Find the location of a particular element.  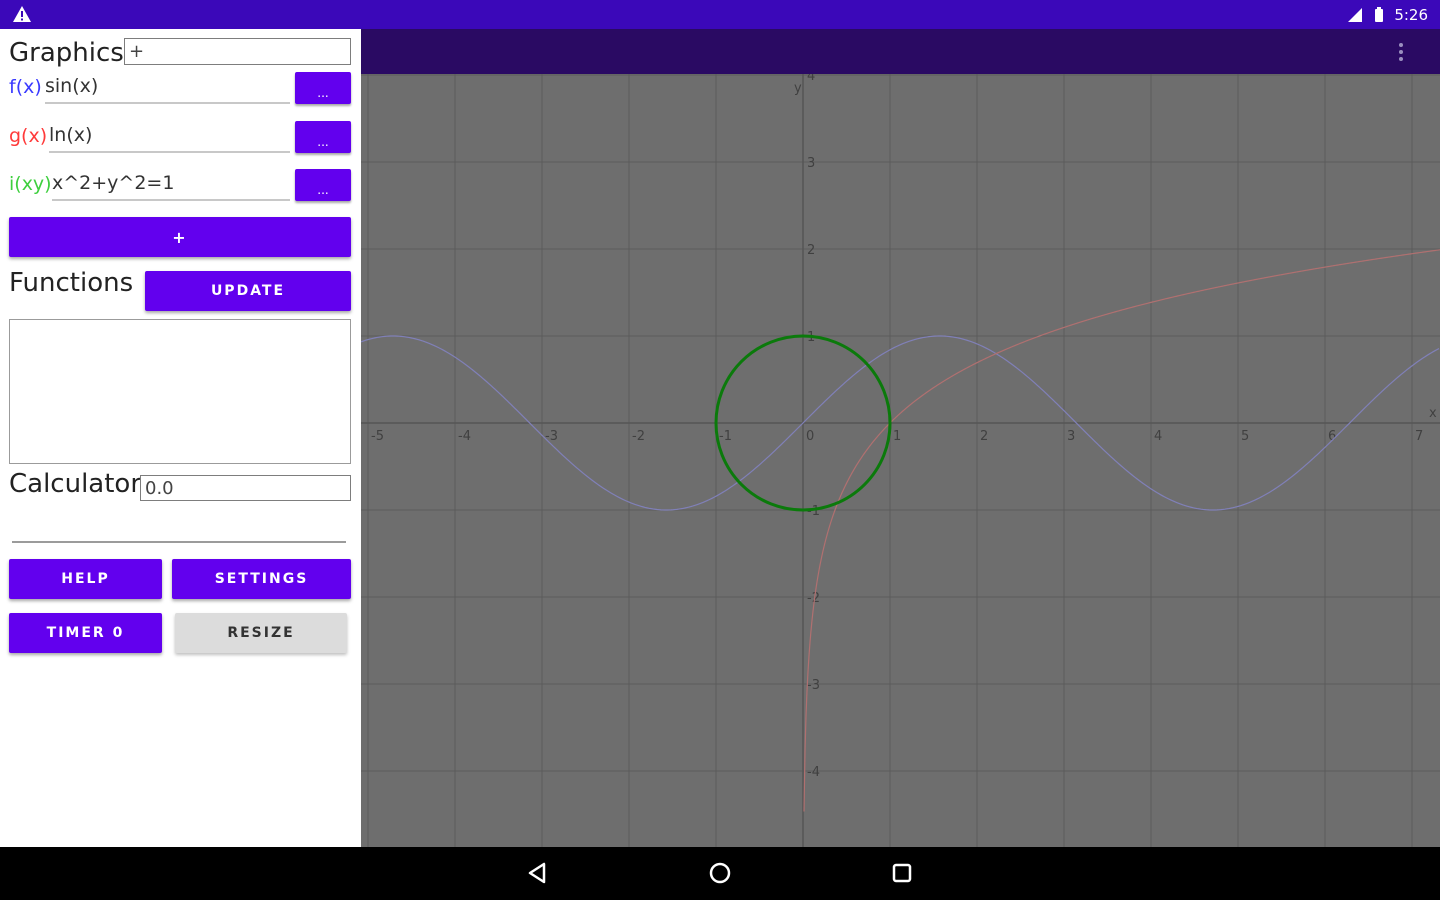

signal-icon is located at coordinates (1355, 15).